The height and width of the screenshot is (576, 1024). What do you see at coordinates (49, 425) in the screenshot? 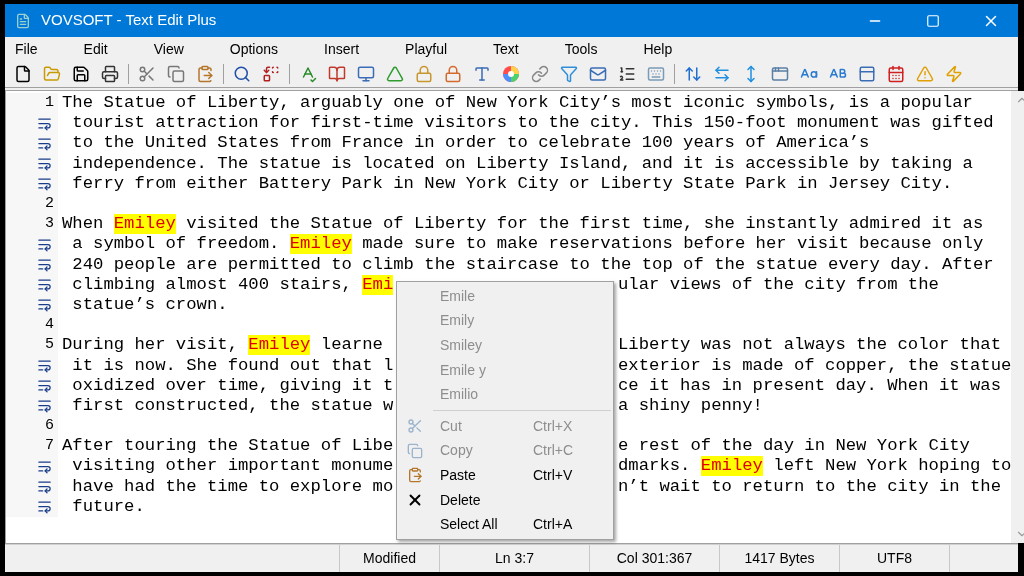
I see `line-number: 6` at bounding box center [49, 425].